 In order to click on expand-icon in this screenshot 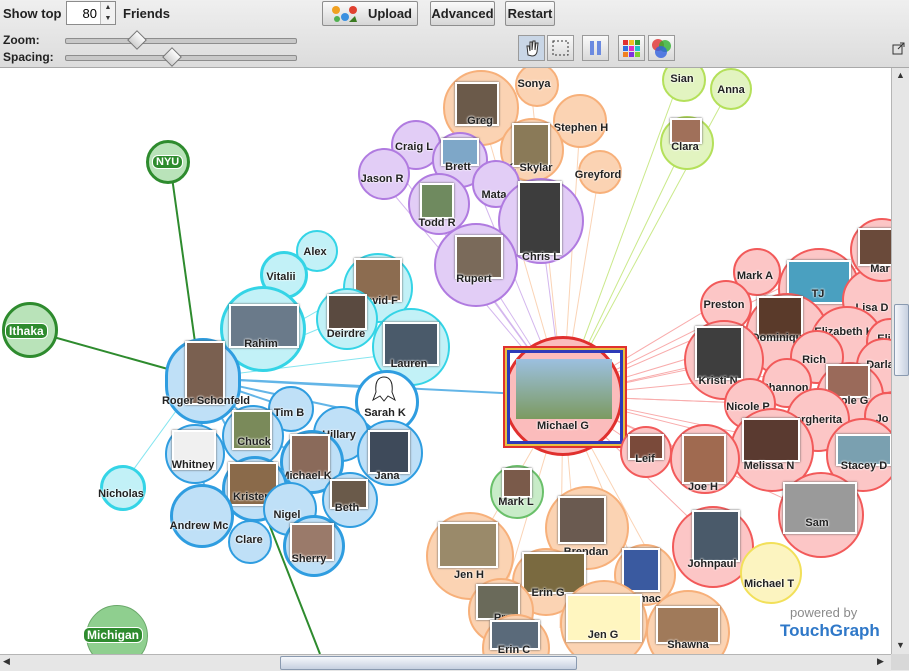, I will do `click(898, 48)`.